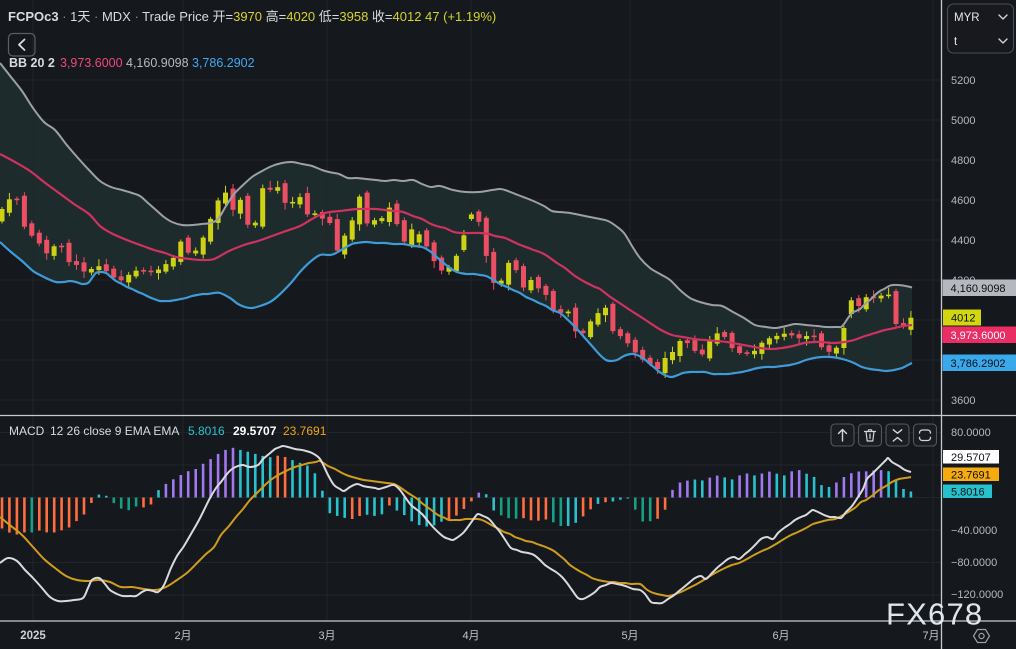  Describe the element at coordinates (971, 433) in the screenshot. I see `svg-text: 80.0000` at that location.